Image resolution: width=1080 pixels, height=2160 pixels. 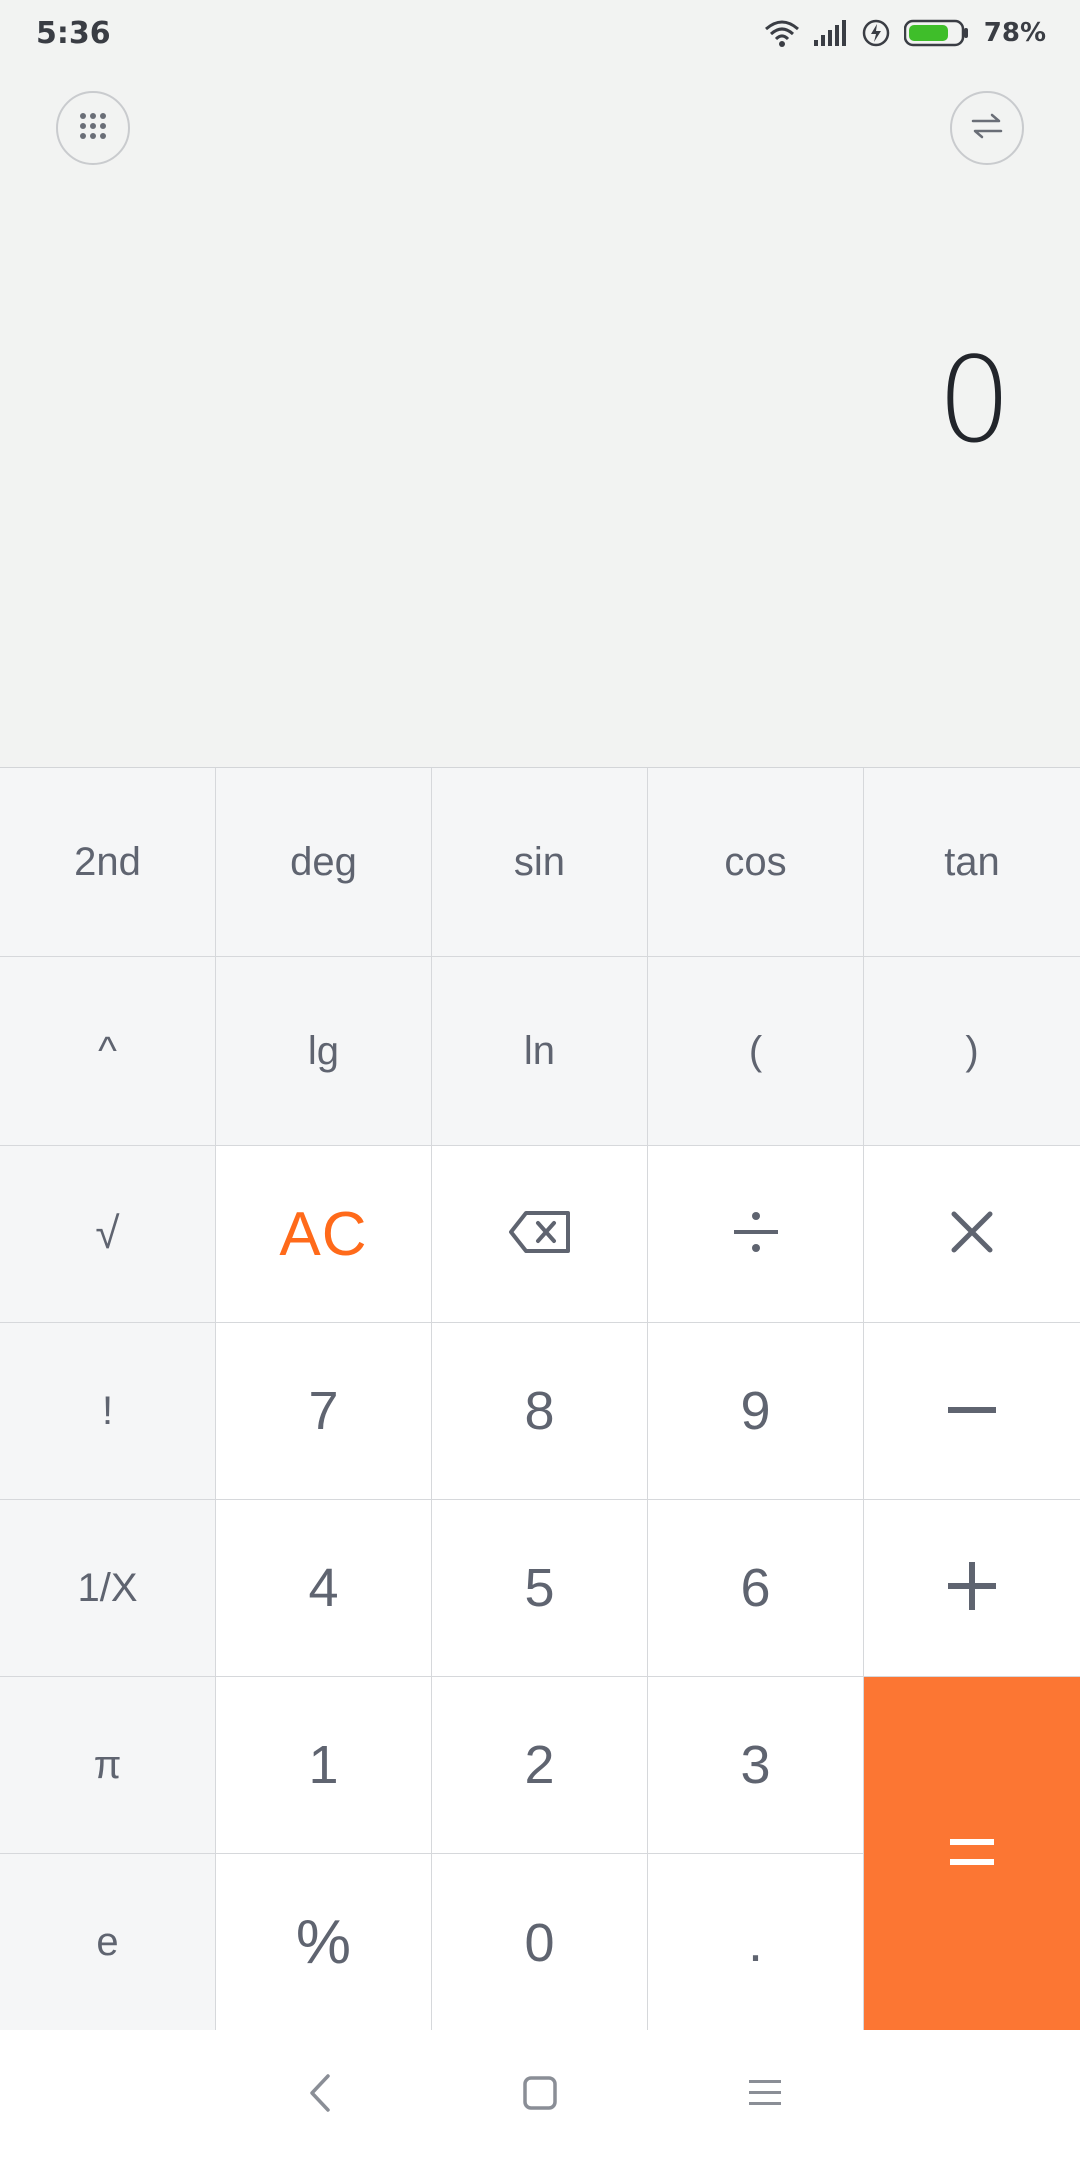 I want to click on pi-key: π, so click(x=108, y=1765).